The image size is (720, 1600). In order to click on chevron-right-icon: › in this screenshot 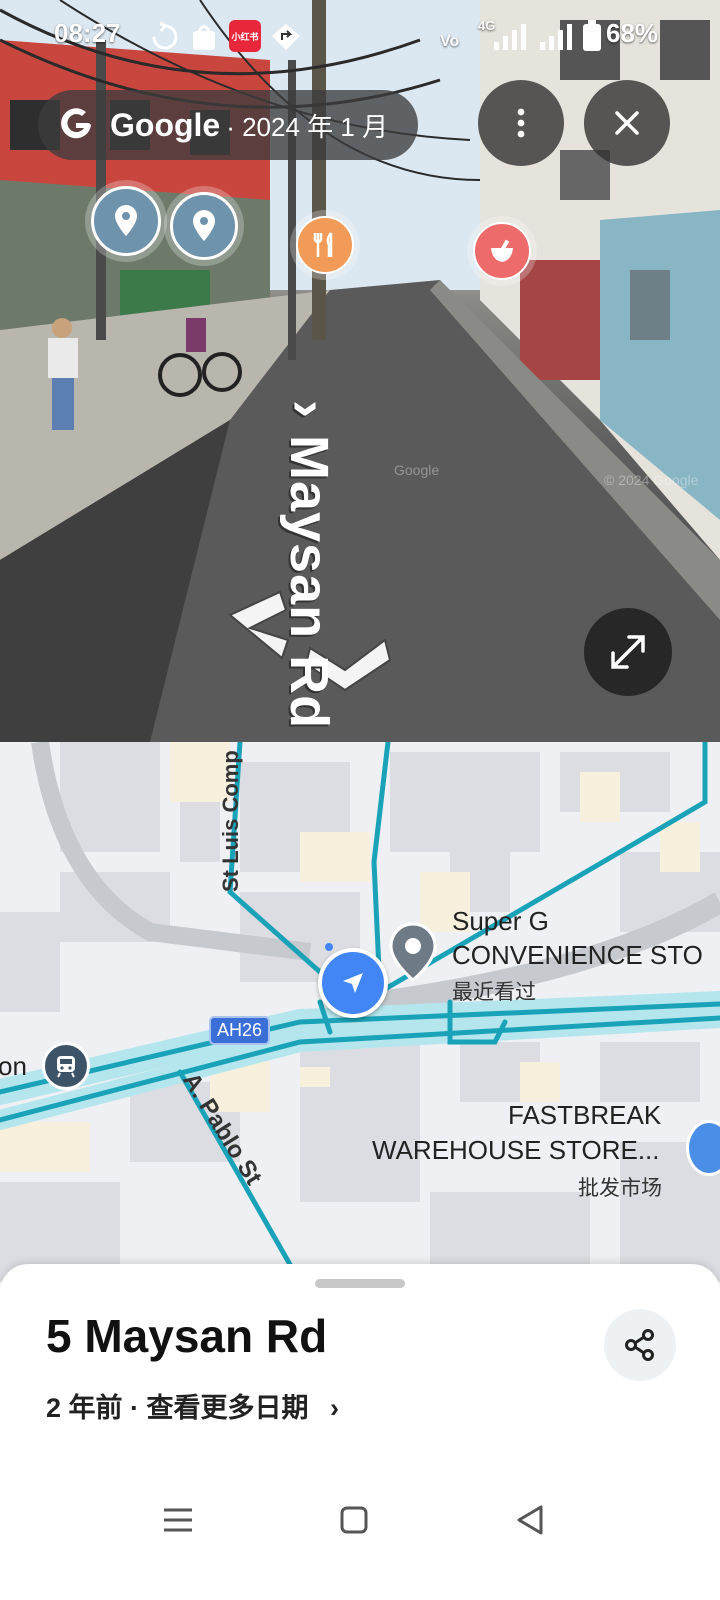, I will do `click(335, 1408)`.